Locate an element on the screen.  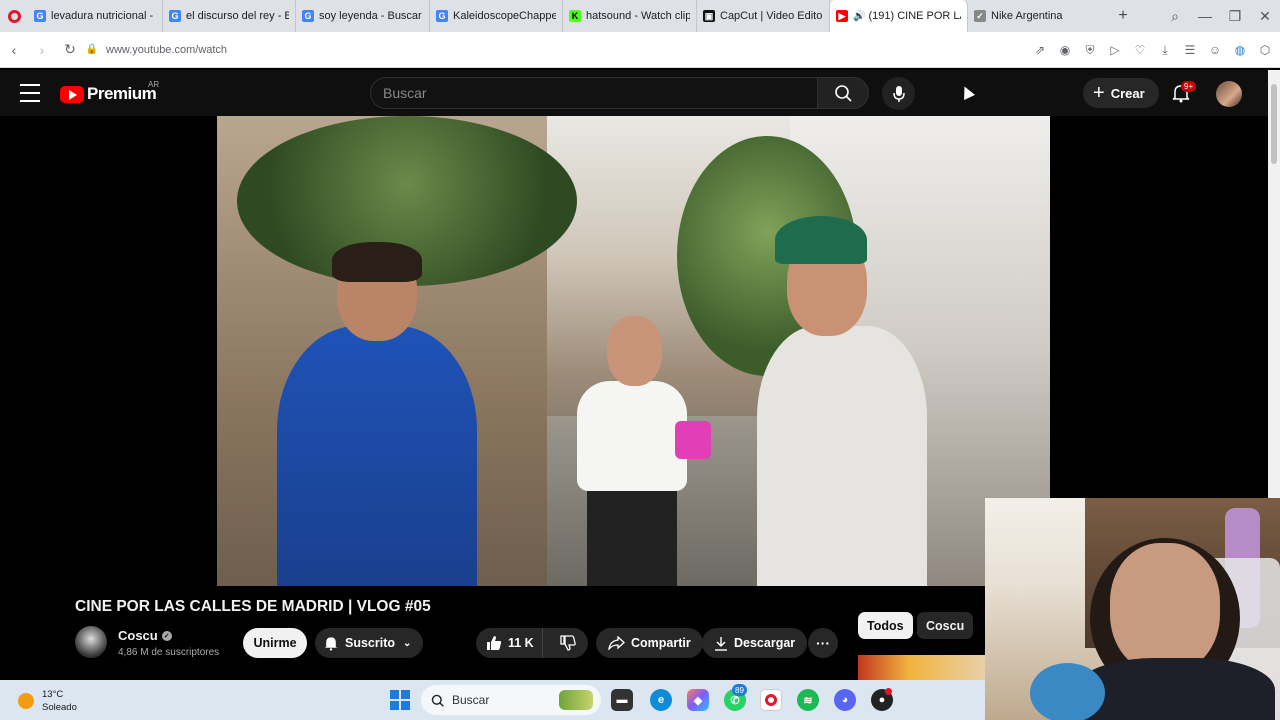
subscriber-count: 4,86 M de suscriptores is located at coordinates (169, 652).